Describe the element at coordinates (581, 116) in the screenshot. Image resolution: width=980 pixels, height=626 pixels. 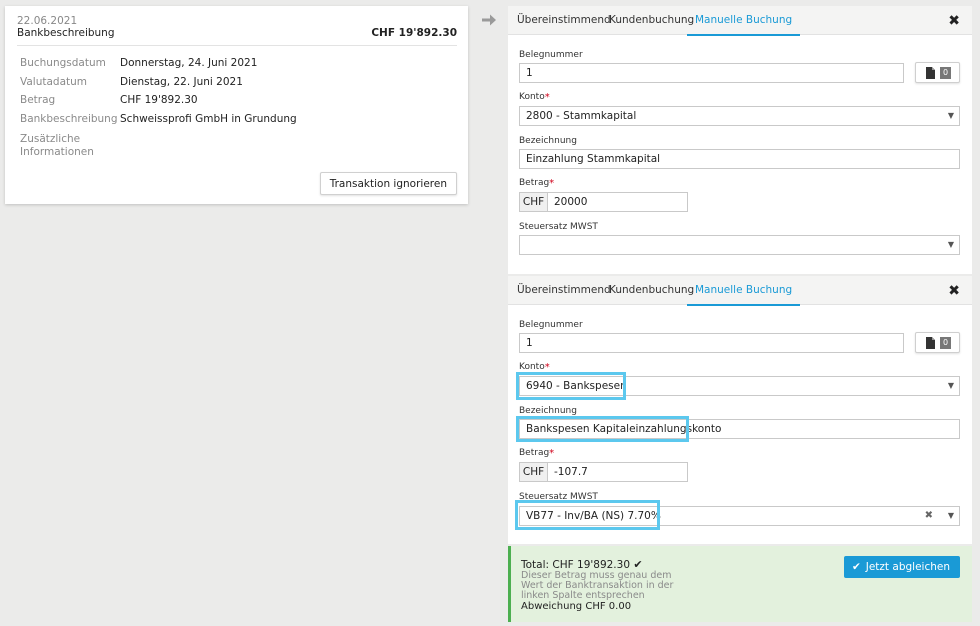
I see `konto-value: 2800 - Stammkapital` at that location.